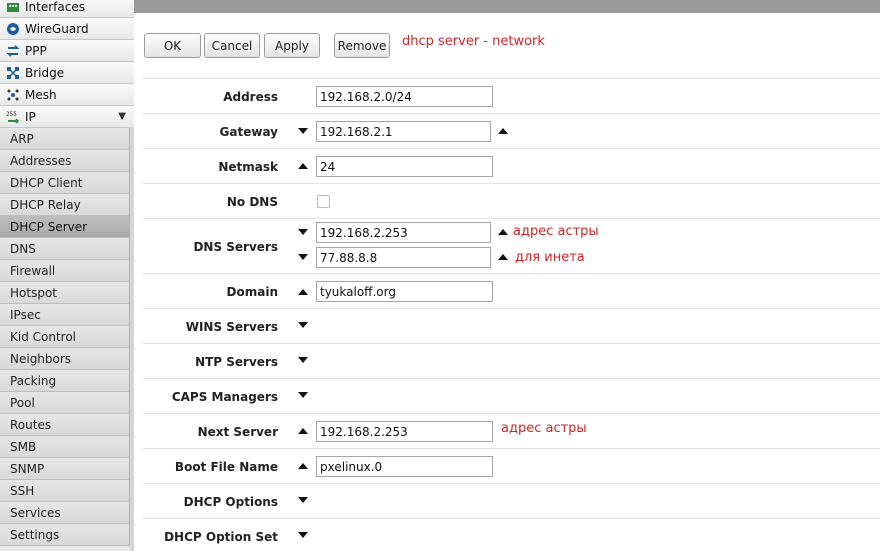 This screenshot has width=880, height=551. I want to click on dns-server-2-input: 77.88.8.8, so click(403, 257).